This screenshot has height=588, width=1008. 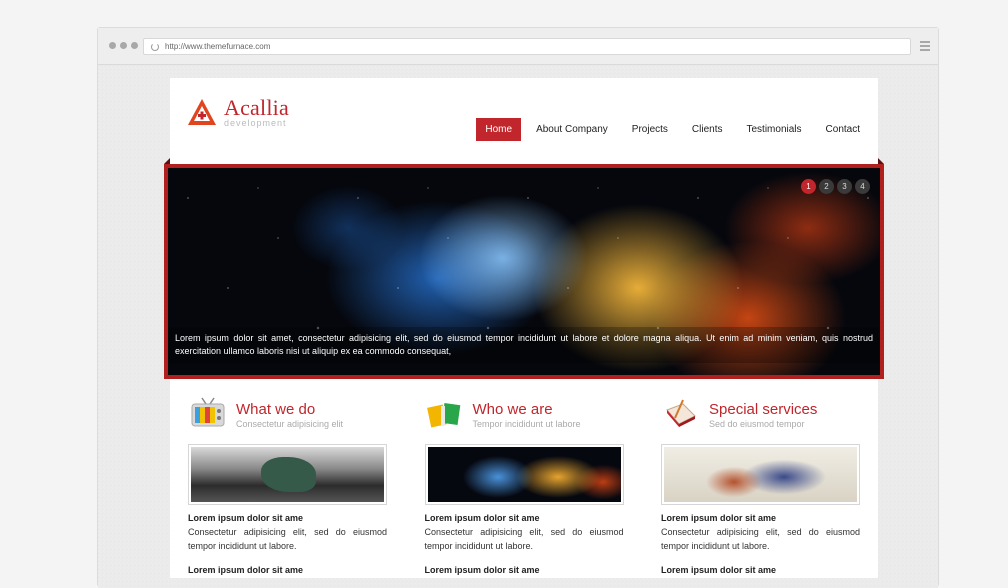 I want to click on browser-toolbar: http://www.themefurnace.com, so click(x=518, y=46).